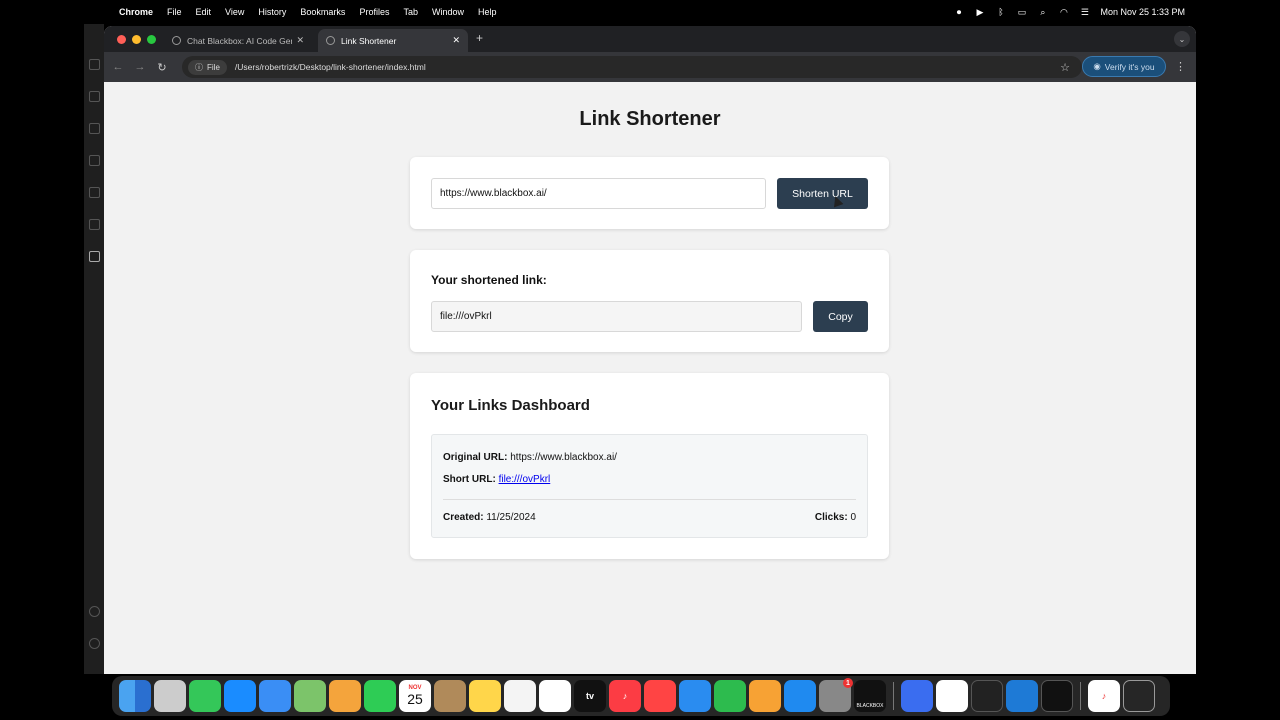 Image resolution: width=1280 pixels, height=720 pixels. What do you see at coordinates (979, 12) in the screenshot?
I see `play-icon: ▶` at bounding box center [979, 12].